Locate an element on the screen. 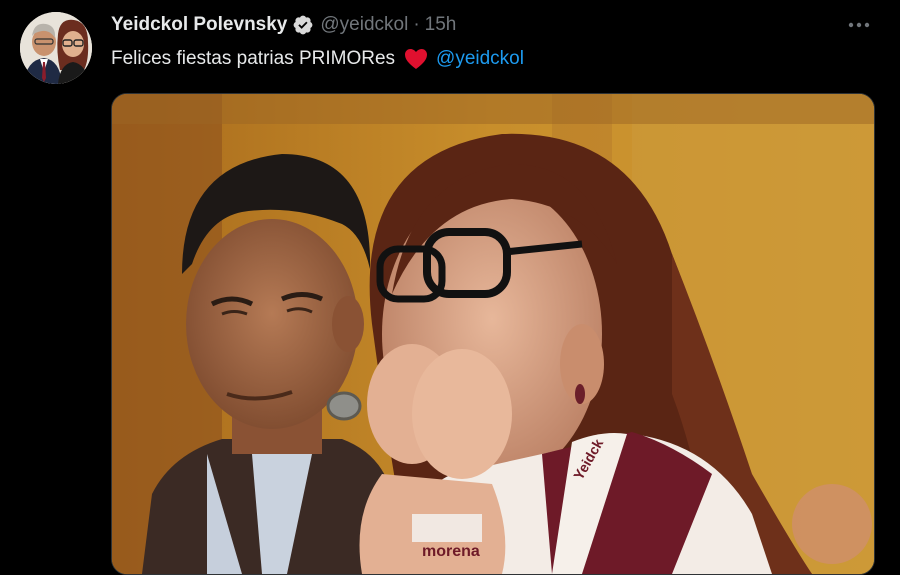 This screenshot has width=900, height=575. mention-link: @yeidckol is located at coordinates (480, 59).